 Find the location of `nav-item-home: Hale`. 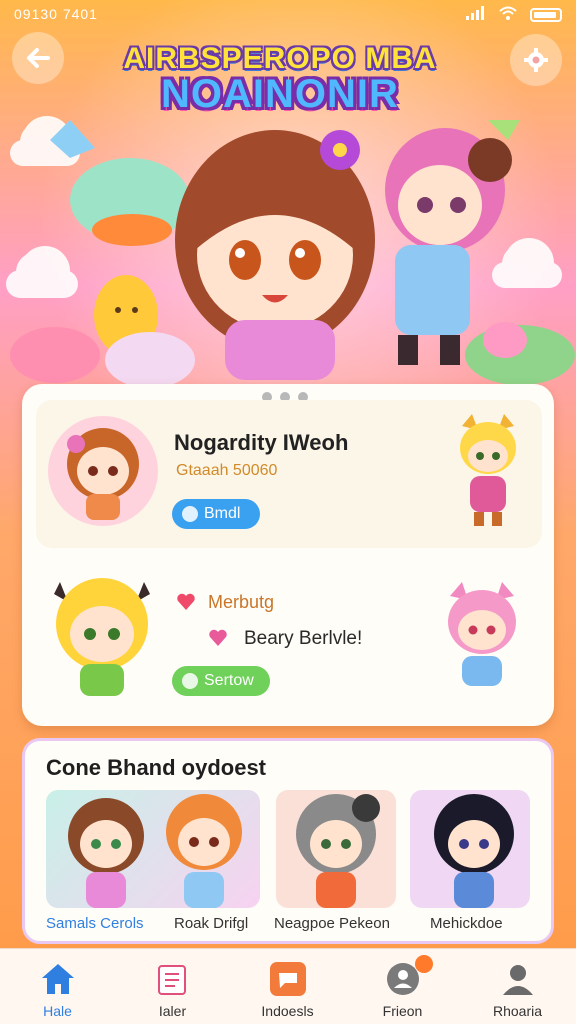

nav-item-home: Hale is located at coordinates (57, 986).